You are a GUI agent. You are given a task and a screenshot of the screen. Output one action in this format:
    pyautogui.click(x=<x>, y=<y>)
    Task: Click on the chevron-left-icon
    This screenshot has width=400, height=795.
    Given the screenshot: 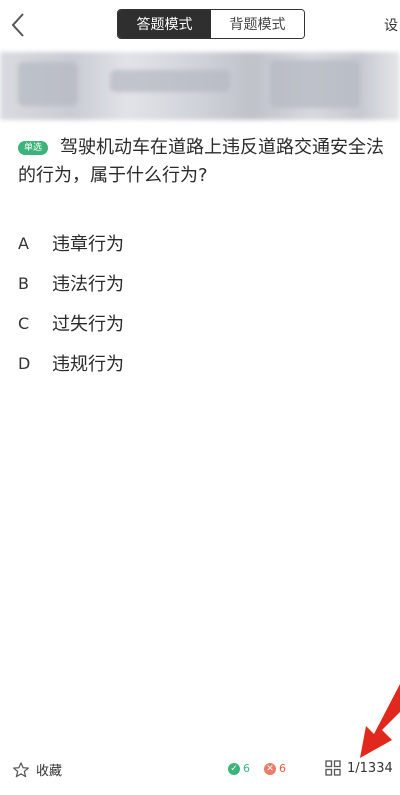 What is the action you would take?
    pyautogui.click(x=17, y=25)
    